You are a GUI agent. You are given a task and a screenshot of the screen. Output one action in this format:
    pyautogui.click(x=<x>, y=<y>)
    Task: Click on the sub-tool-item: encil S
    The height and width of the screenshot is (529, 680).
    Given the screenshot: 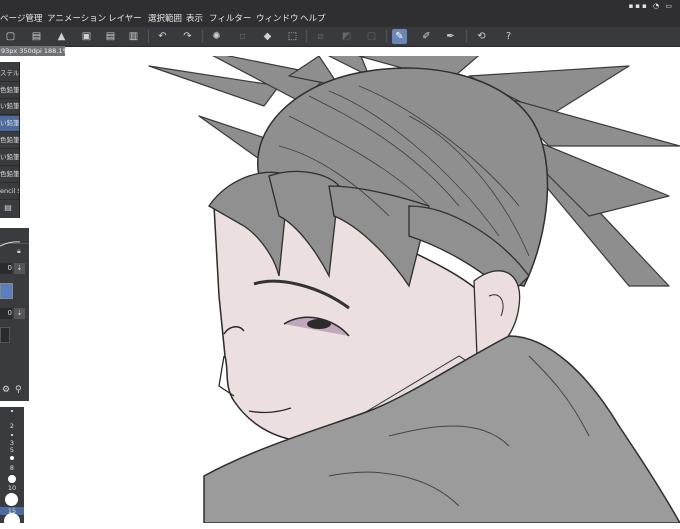 What is the action you would take?
    pyautogui.click(x=9, y=192)
    